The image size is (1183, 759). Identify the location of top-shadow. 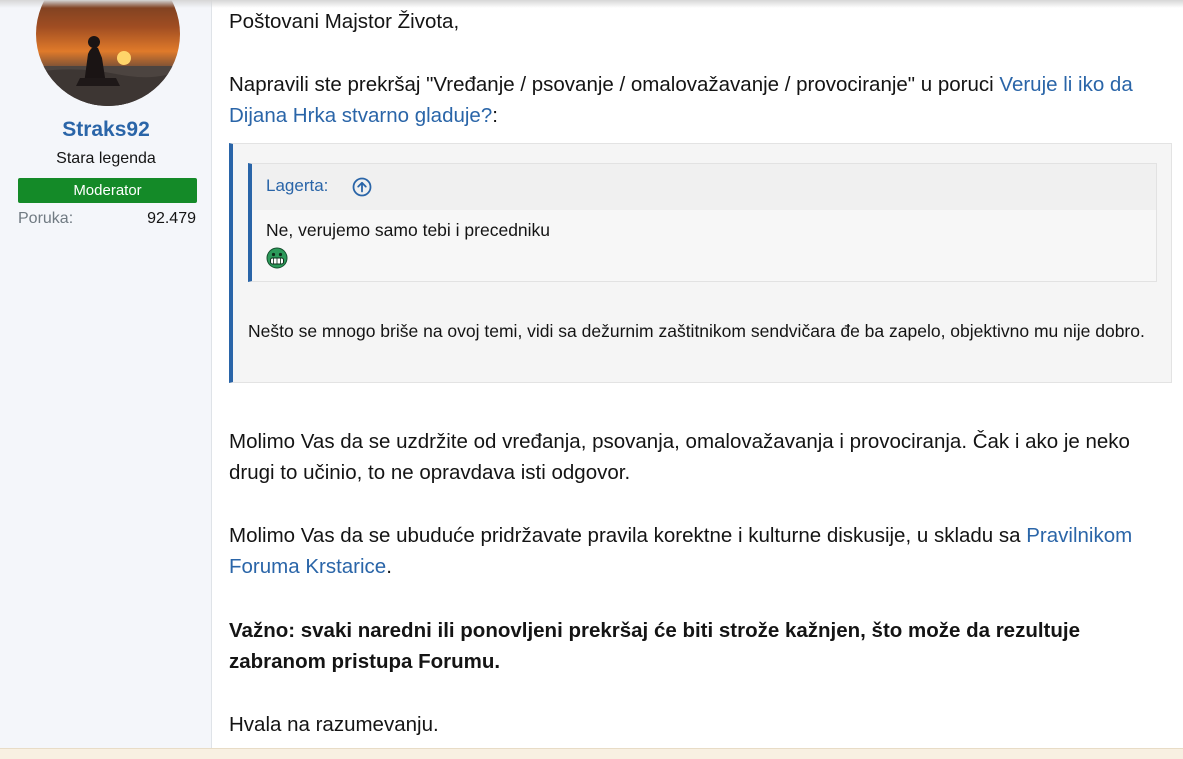
(591, 4).